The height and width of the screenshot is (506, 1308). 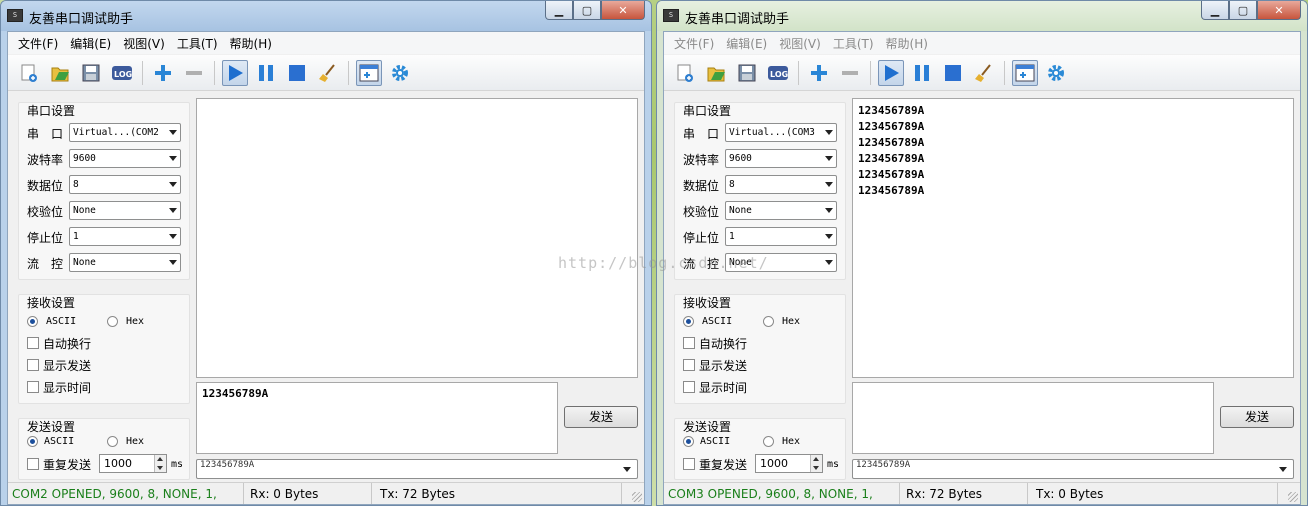 I want to click on window-add-icon, so click(x=369, y=72).